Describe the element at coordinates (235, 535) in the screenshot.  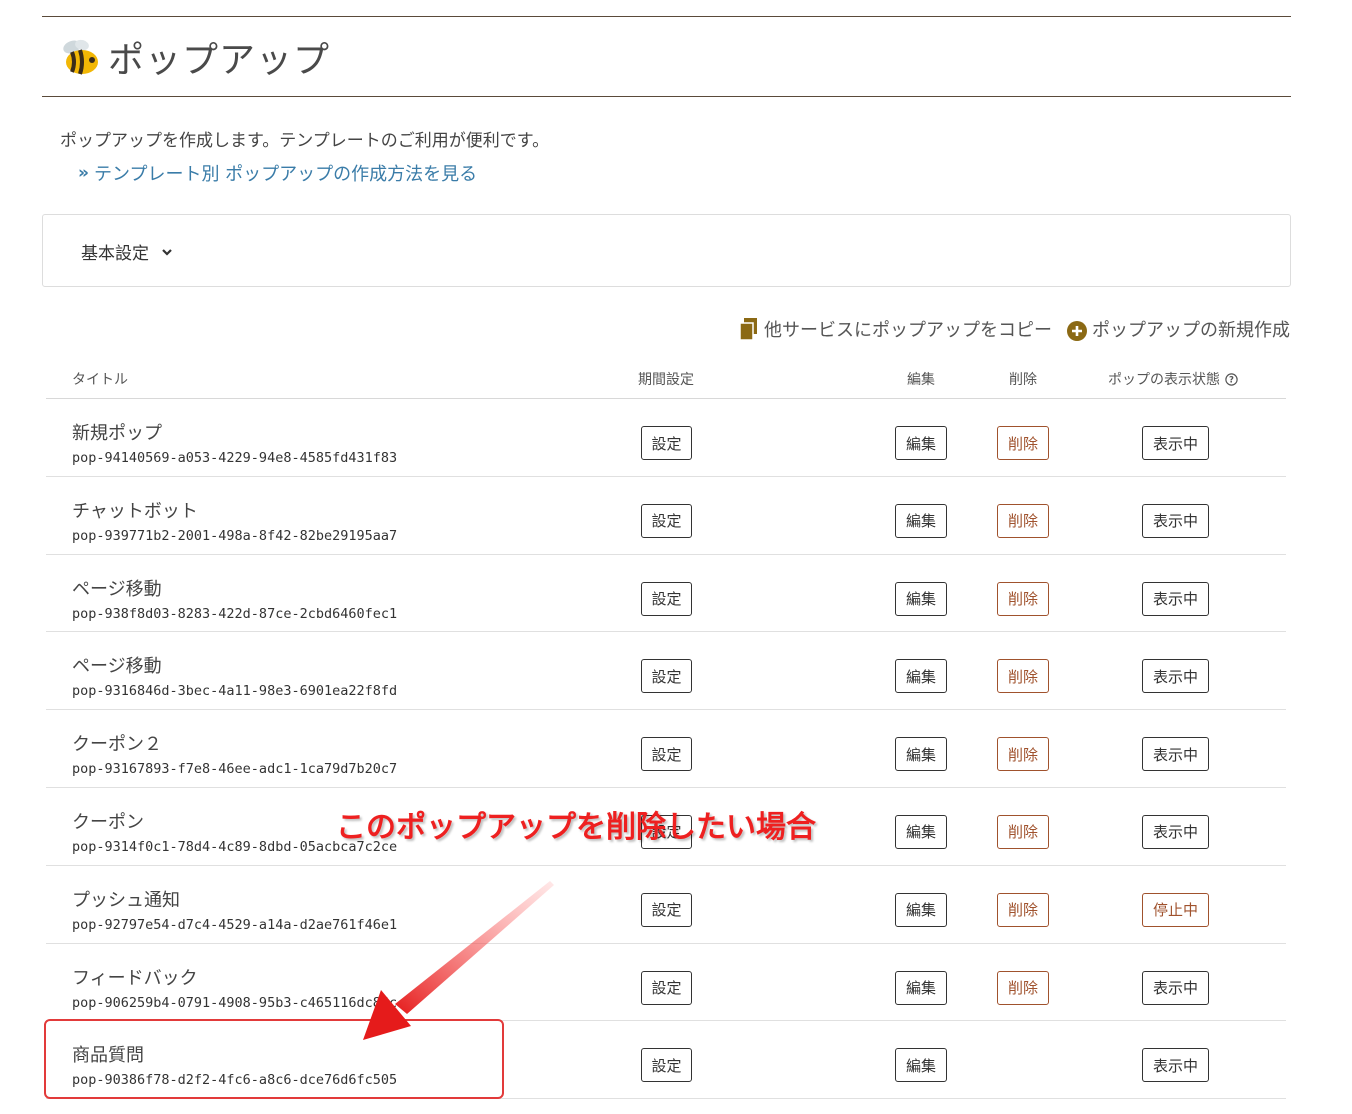
I see `row-id: pop-939771b2-2001-498a-8f42-82be29195aa7` at that location.